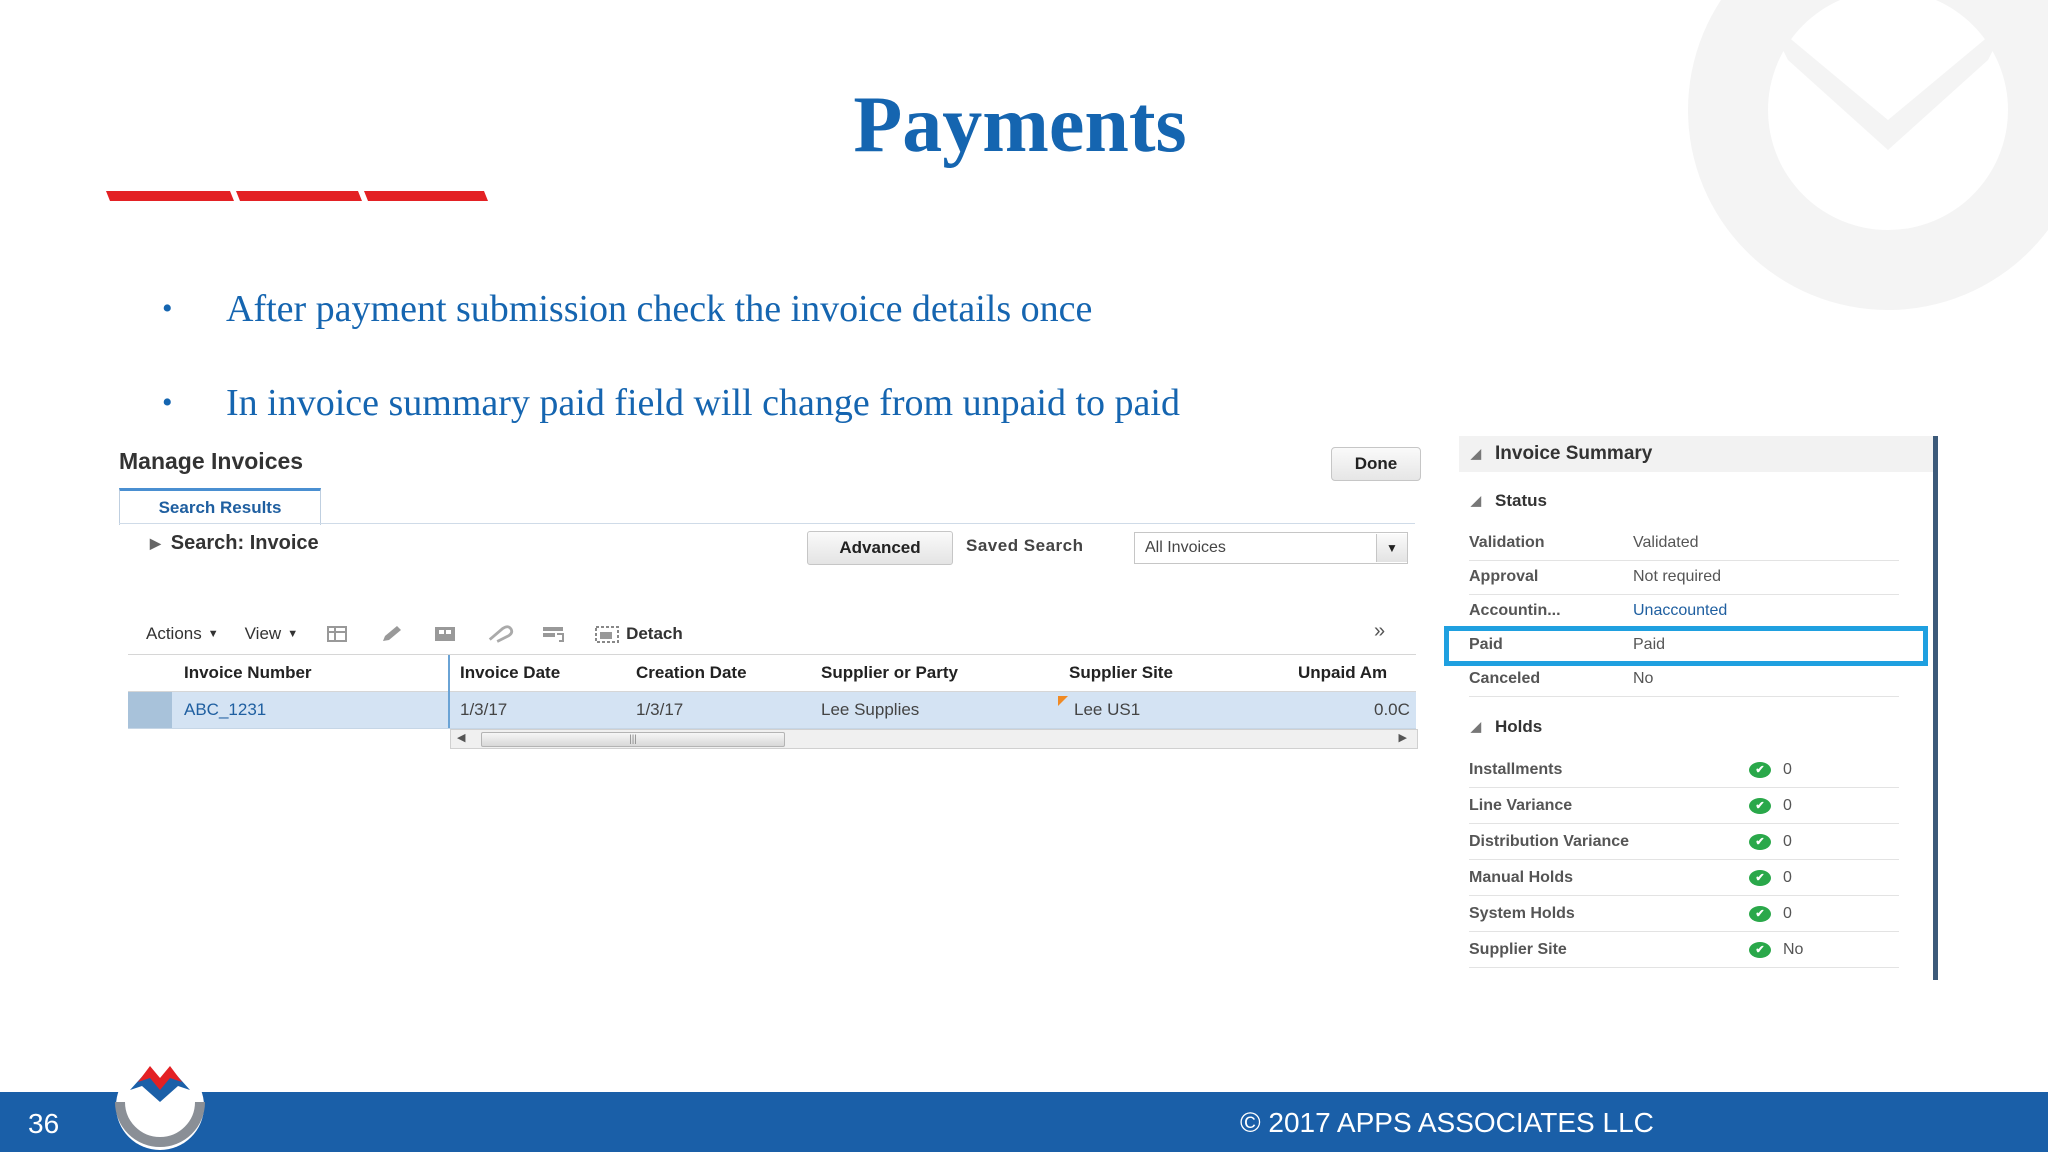 The image size is (2048, 1152). I want to click on holds-row: System Holds ✔ 0, so click(1684, 914).